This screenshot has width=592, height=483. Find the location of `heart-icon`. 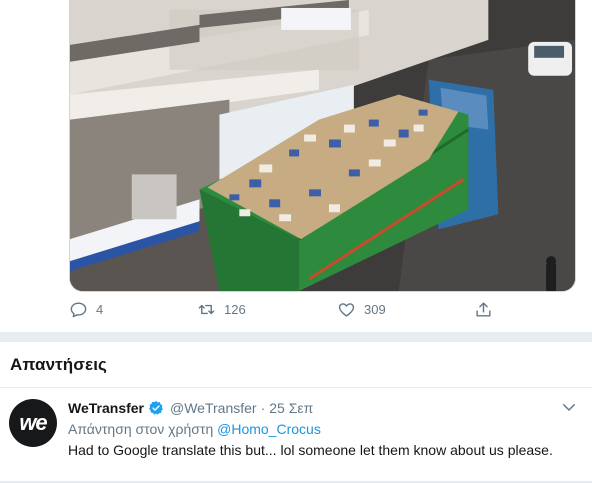

heart-icon is located at coordinates (346, 310).